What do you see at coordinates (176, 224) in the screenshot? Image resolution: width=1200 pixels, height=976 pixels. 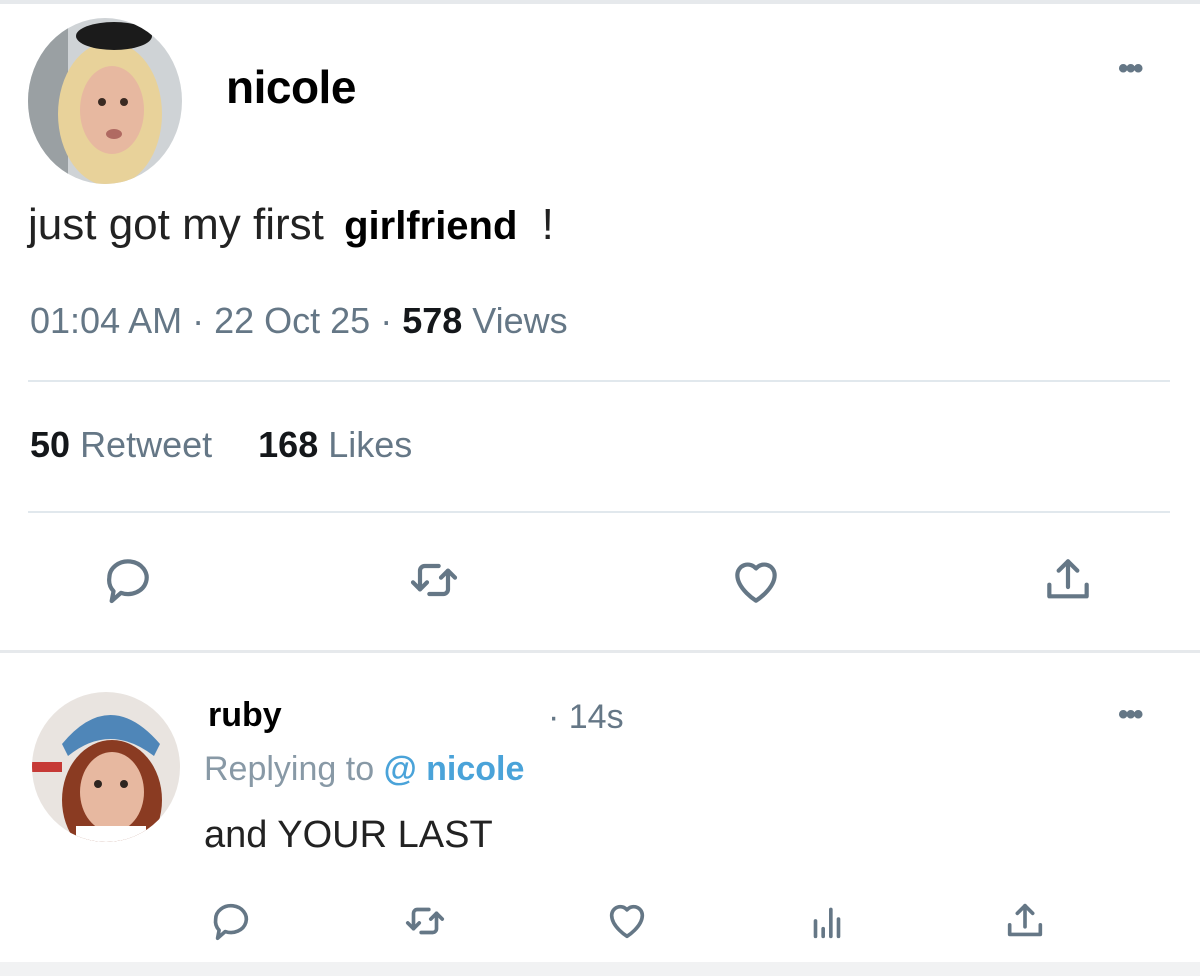 I see `tweet-text-start: just got my first` at bounding box center [176, 224].